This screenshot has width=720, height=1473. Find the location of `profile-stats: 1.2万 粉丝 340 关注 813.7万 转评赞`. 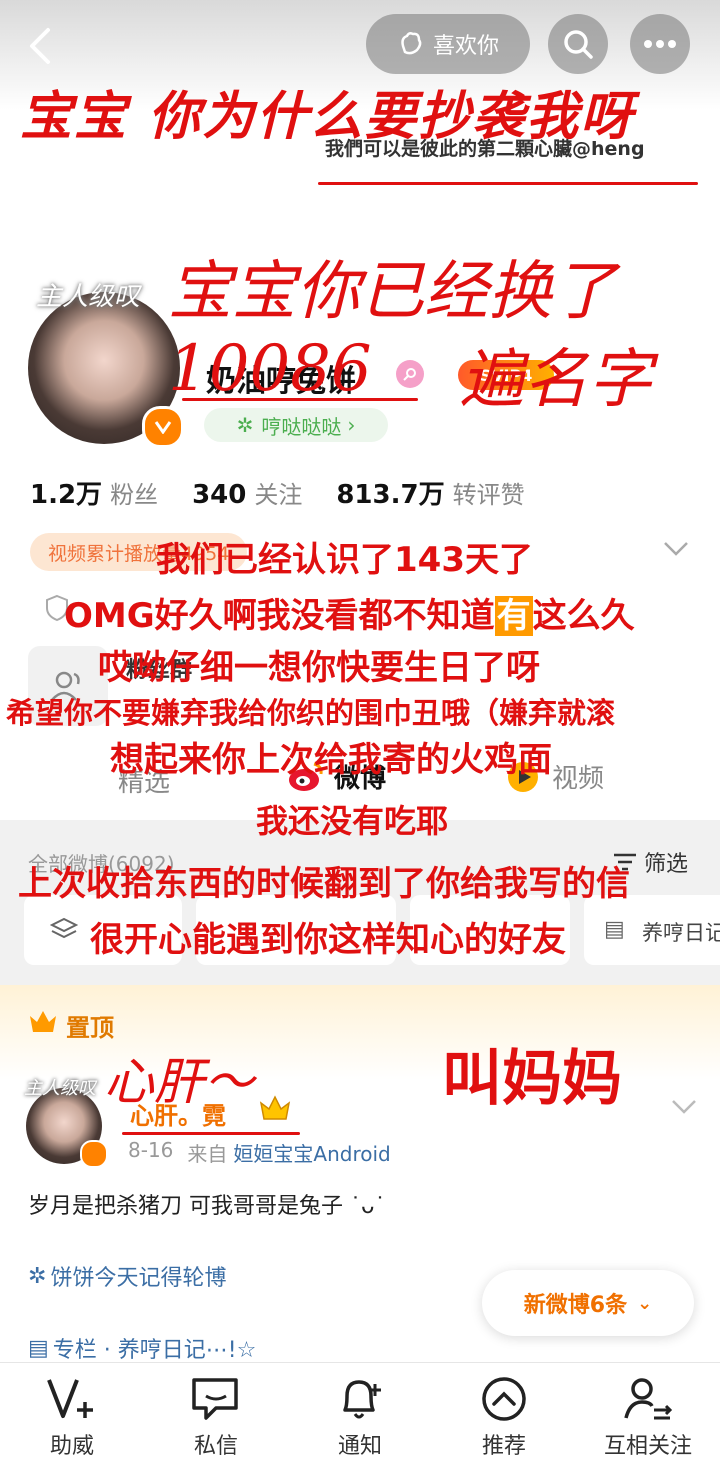

profile-stats: 1.2万 粉丝 340 关注 813.7万 转评赞 is located at coordinates (277, 492).